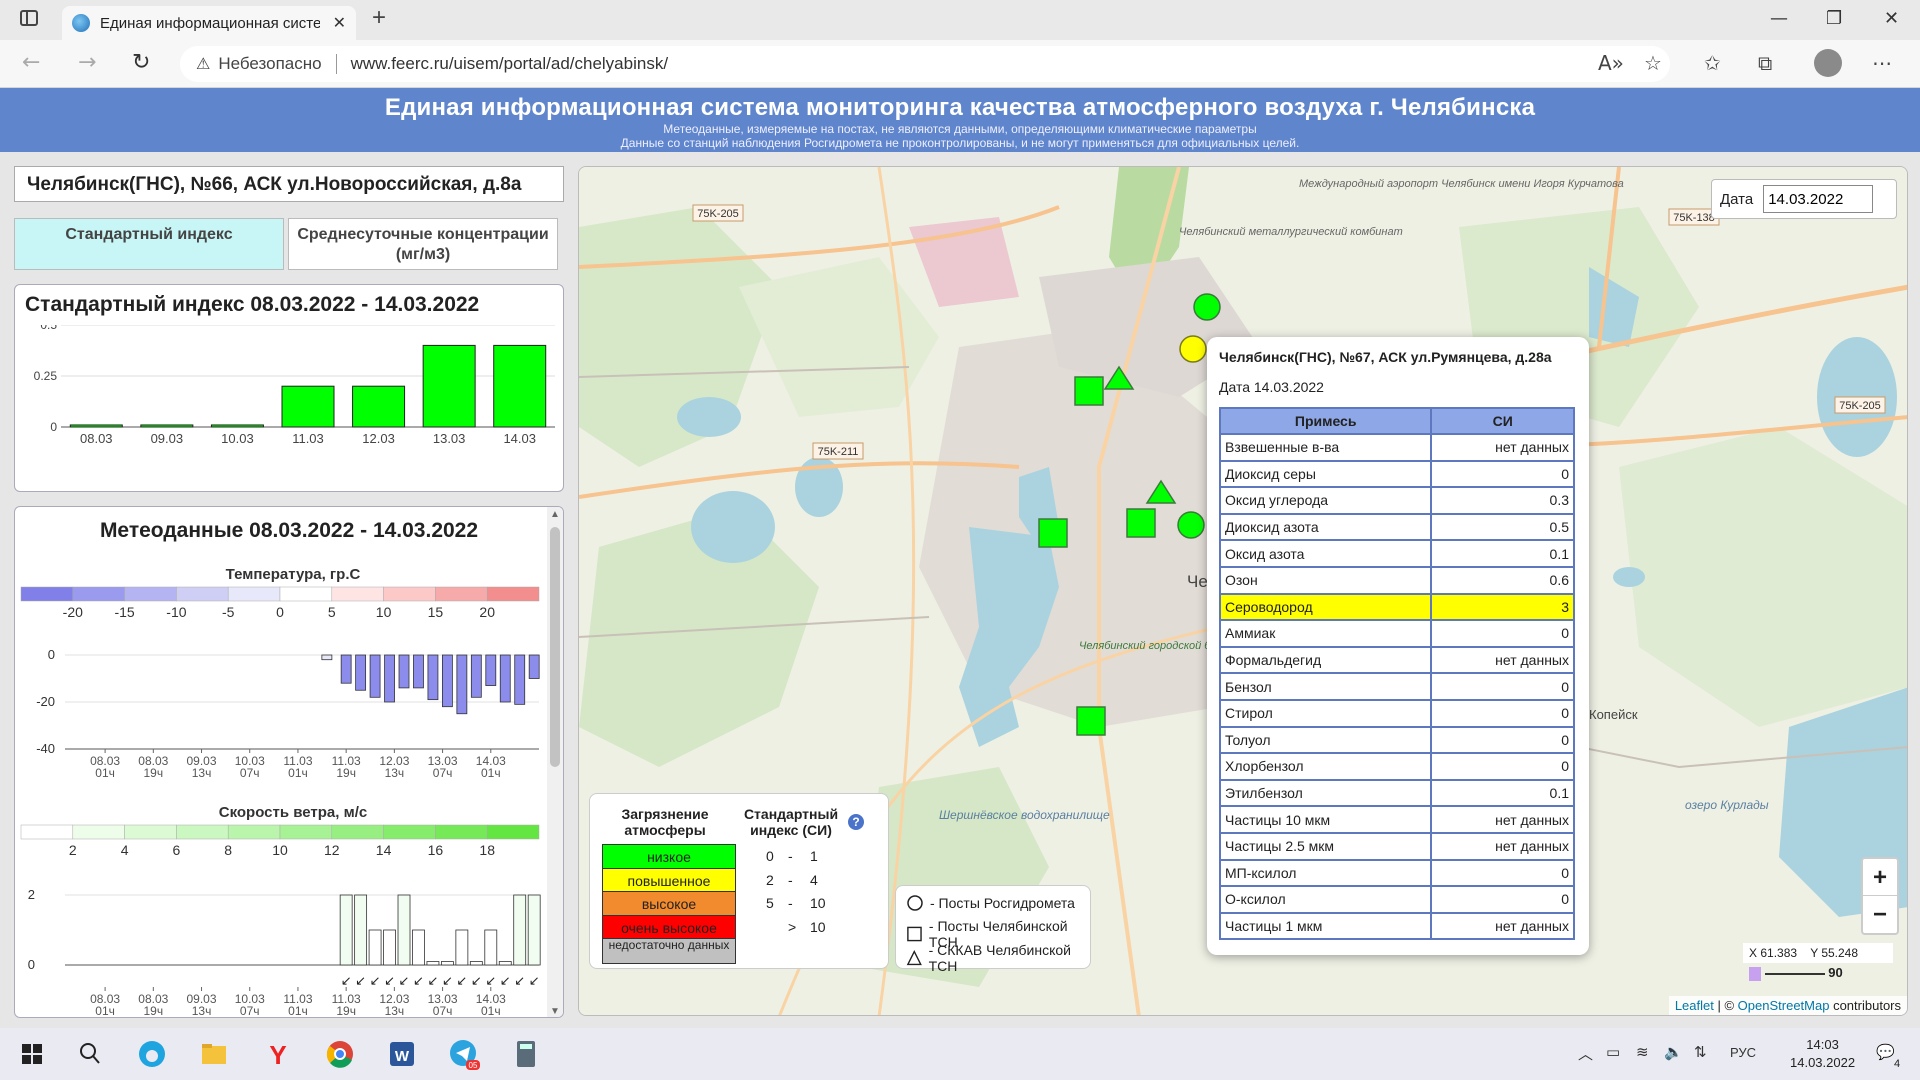  I want to click on clock: 14:03 14.03.2022, so click(1822, 1054).